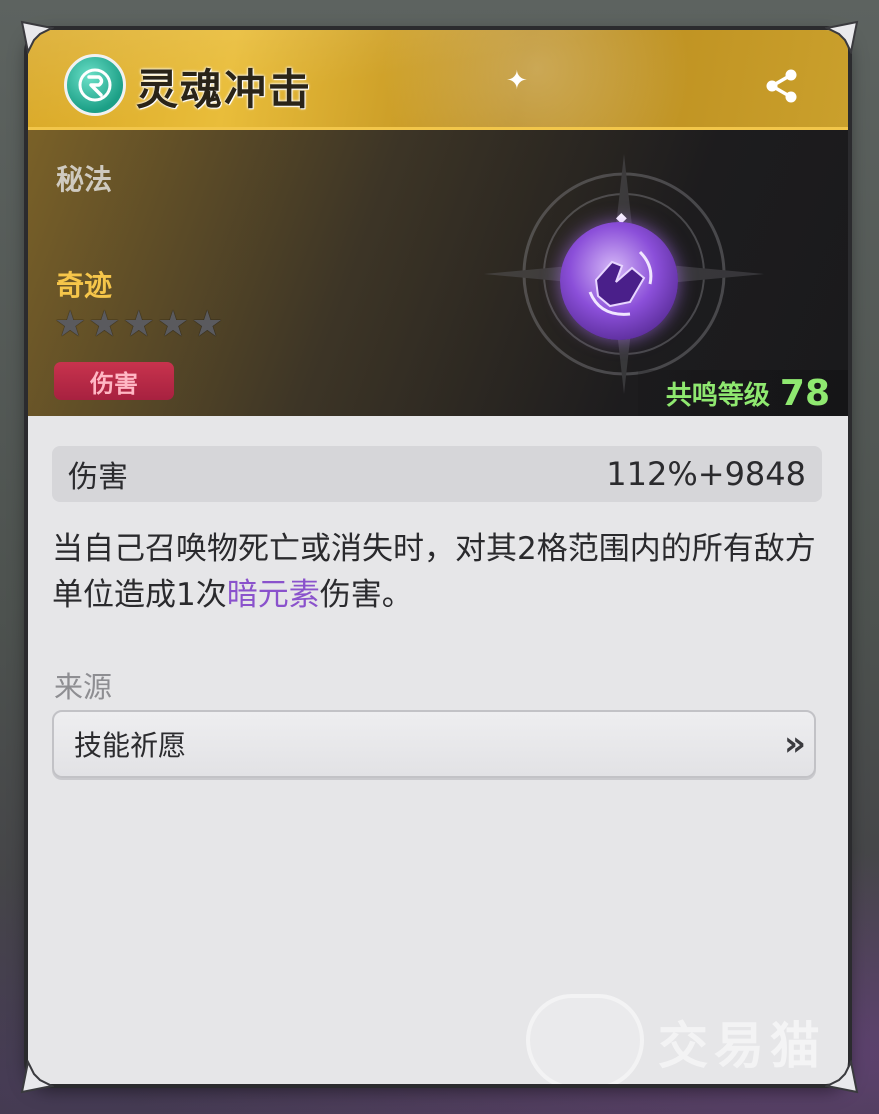  I want to click on share-button, so click(782, 86).